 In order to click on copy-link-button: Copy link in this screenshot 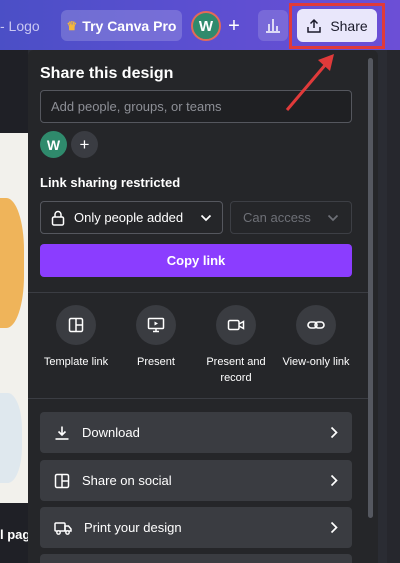, I will do `click(196, 260)`.